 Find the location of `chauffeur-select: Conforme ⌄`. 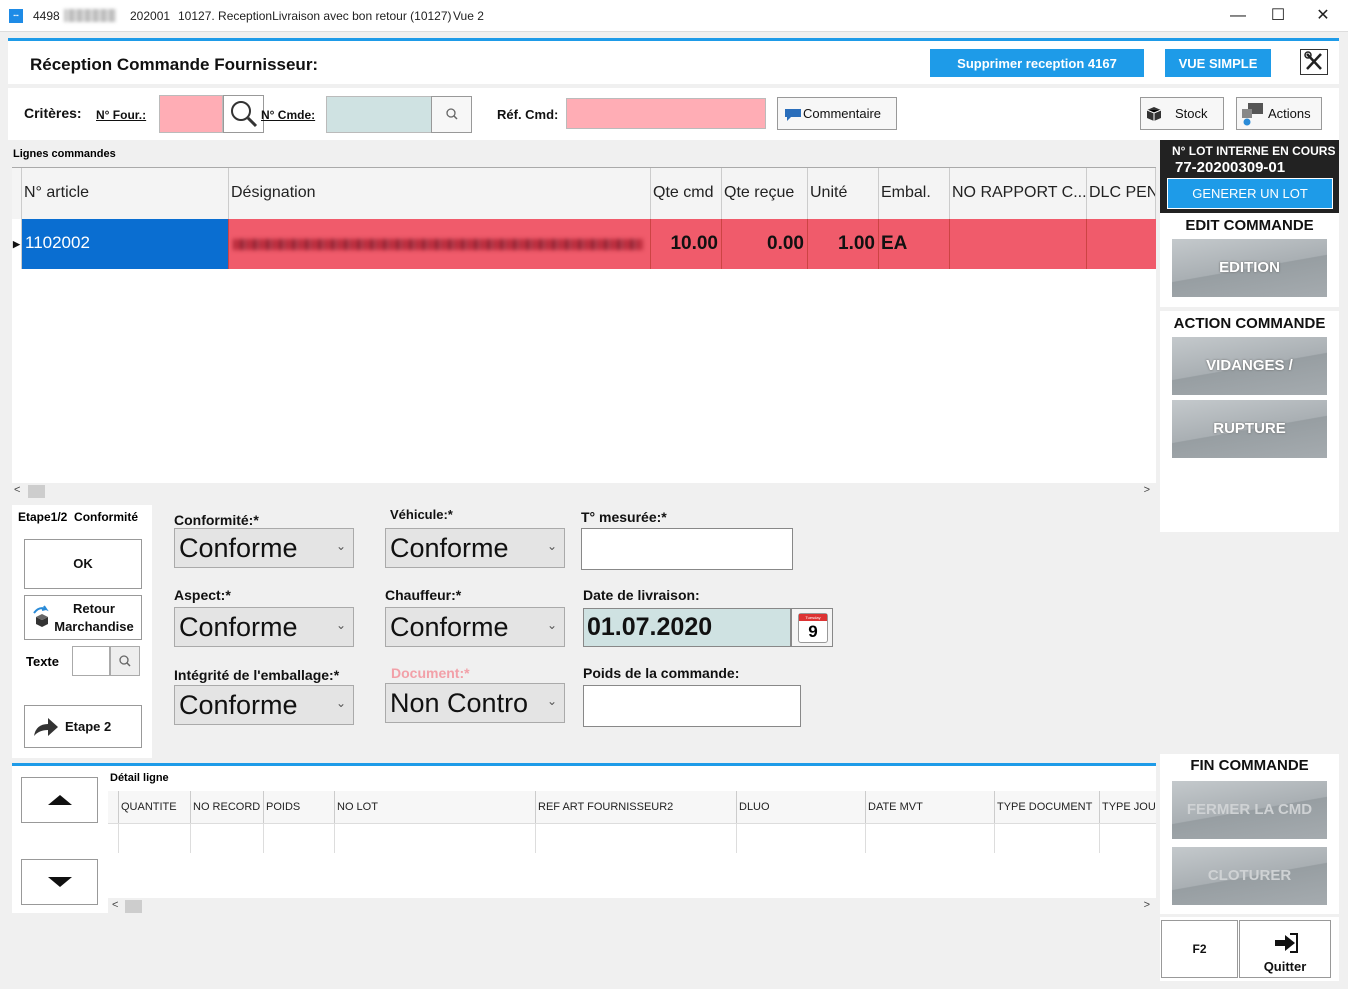

chauffeur-select: Conforme ⌄ is located at coordinates (475, 627).